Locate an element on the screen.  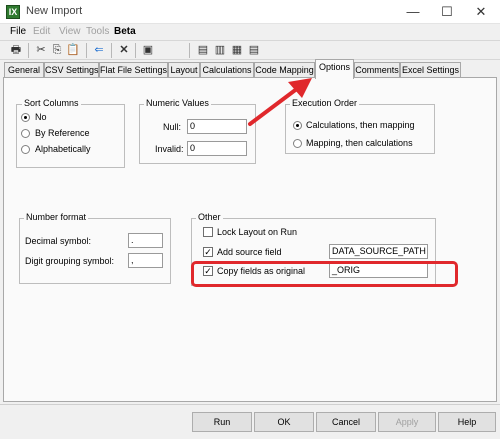
app-icon: IX is located at coordinates (13, 12).